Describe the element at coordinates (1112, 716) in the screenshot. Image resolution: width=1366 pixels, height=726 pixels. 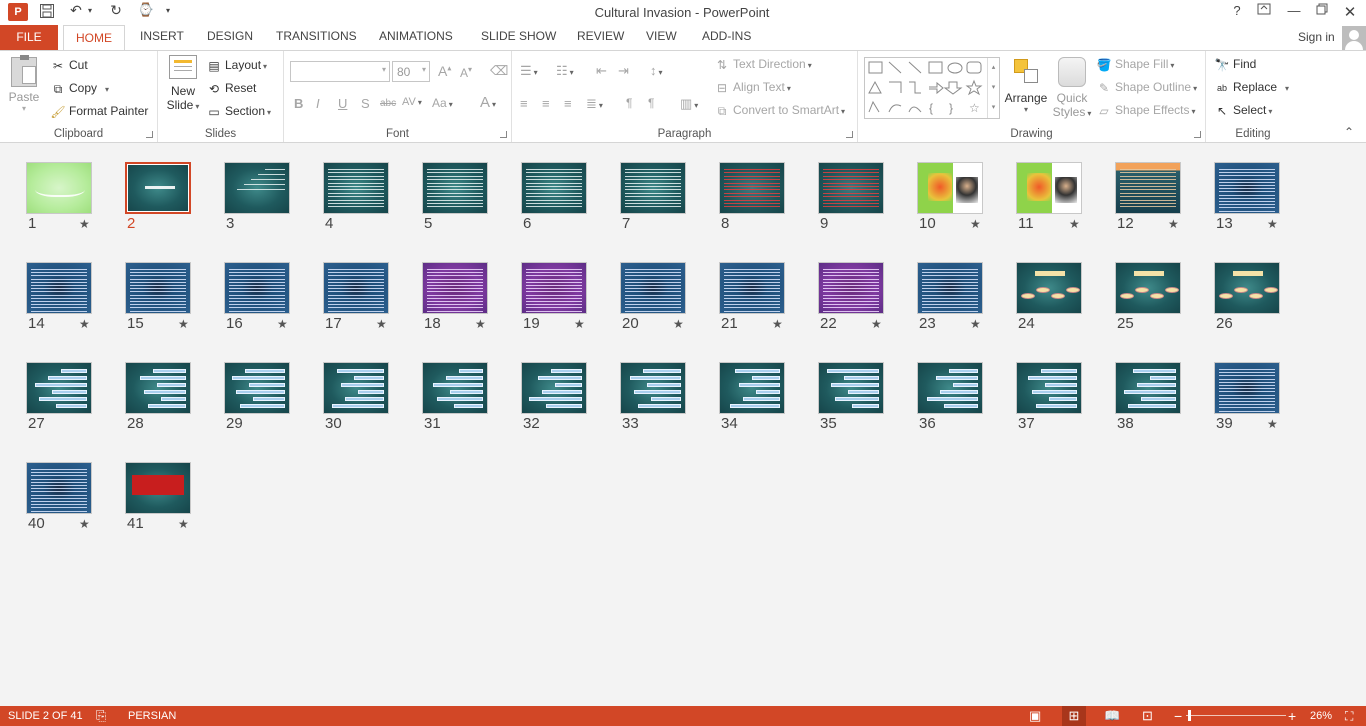
I see `reading-view-icon: 📖` at that location.